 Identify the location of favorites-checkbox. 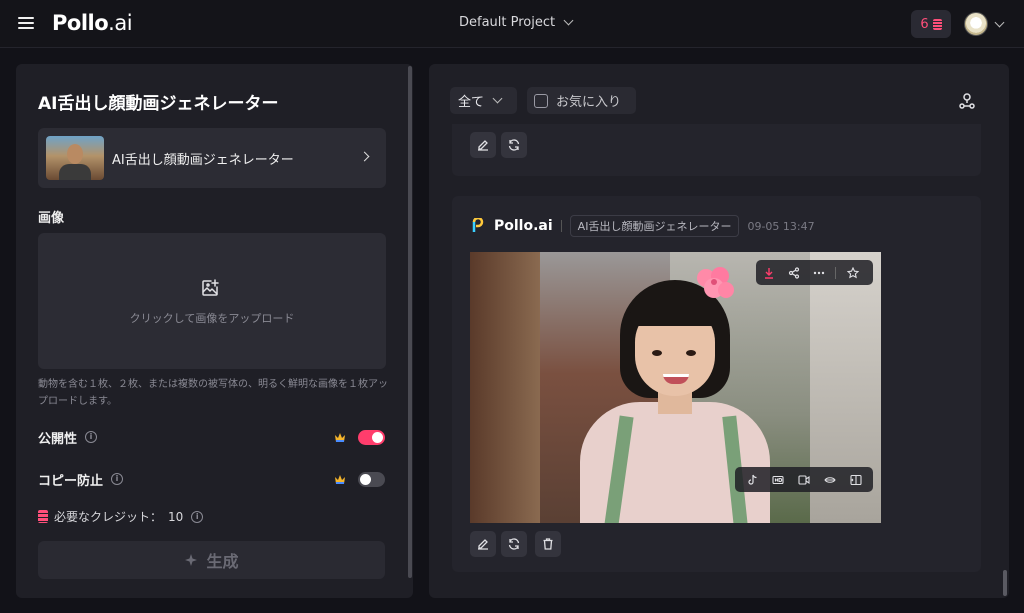
(541, 100).